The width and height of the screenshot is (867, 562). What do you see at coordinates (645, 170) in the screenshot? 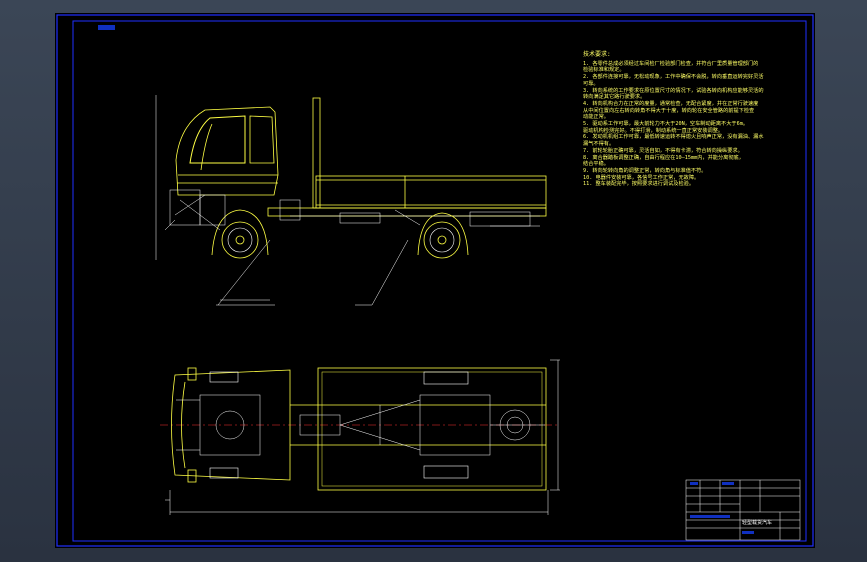
I see `tech-req-line: 9. 转向轮转向角的调整正常，转向角与标准值不符。` at bounding box center [645, 170].